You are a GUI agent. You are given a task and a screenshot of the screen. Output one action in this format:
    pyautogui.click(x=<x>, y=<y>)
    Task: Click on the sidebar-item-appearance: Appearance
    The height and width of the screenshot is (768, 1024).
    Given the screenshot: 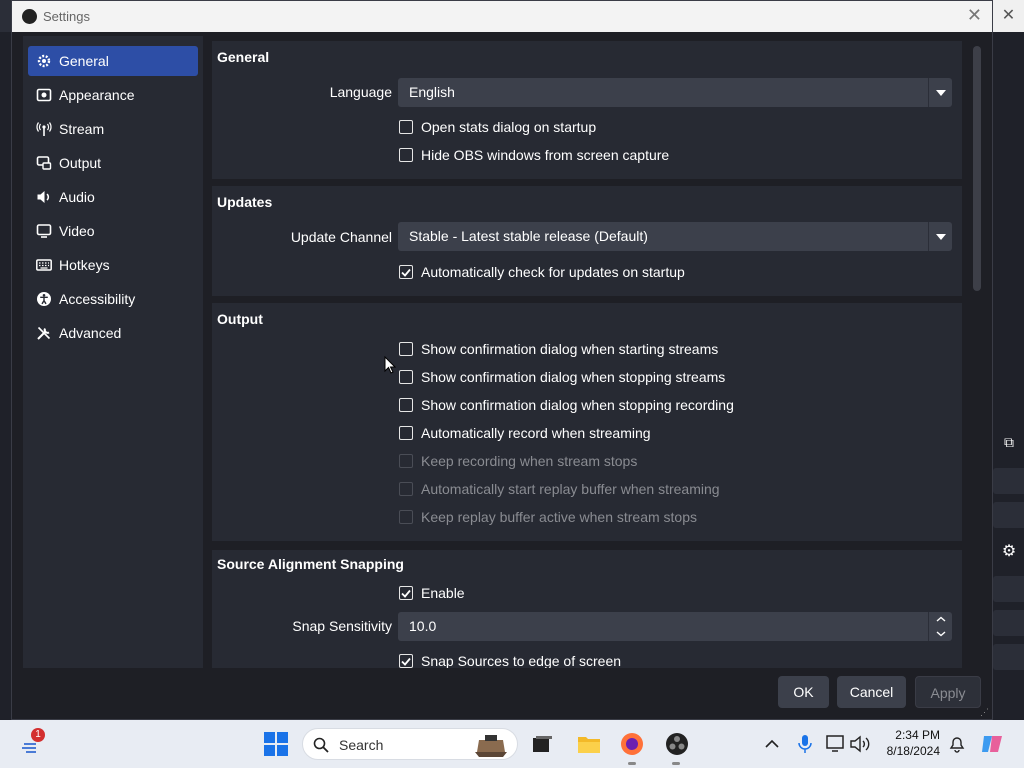 What is the action you would take?
    pyautogui.click(x=113, y=95)
    